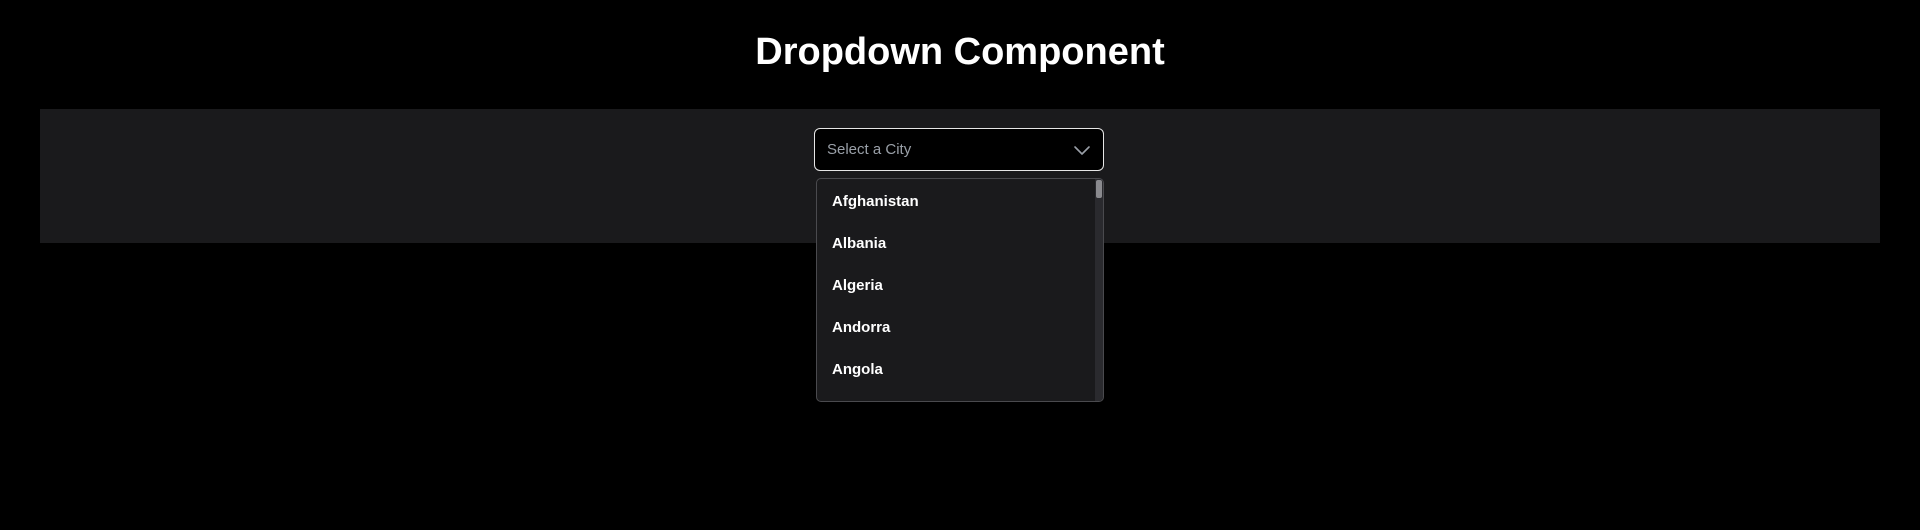 The height and width of the screenshot is (530, 1920). I want to click on scrollbar-thumb, so click(1099, 189).